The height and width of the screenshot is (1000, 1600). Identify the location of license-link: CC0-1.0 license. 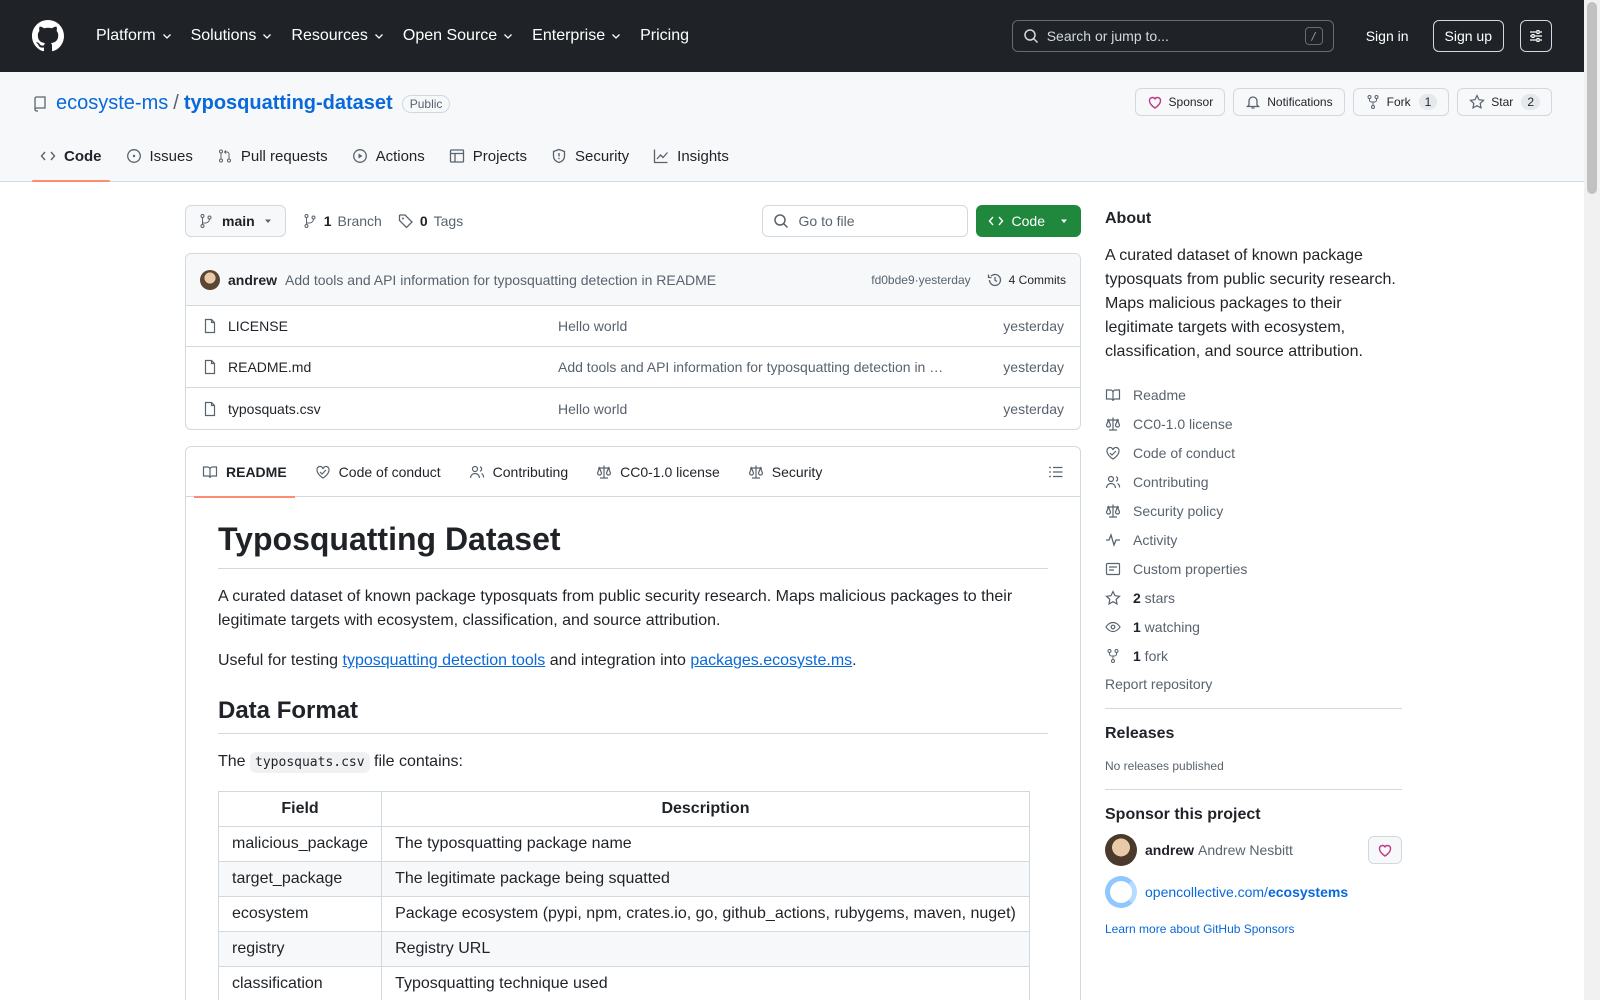
(1253, 423).